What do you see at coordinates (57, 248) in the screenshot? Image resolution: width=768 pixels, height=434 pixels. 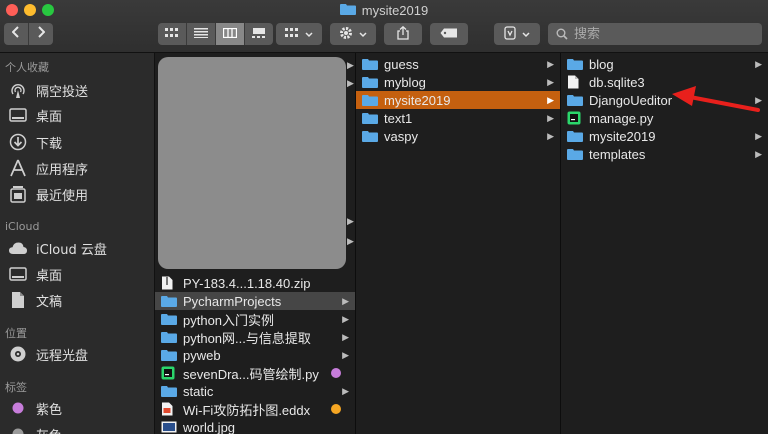 I see `sidebar-item-icloud-drive: iCloud 云盘` at bounding box center [57, 248].